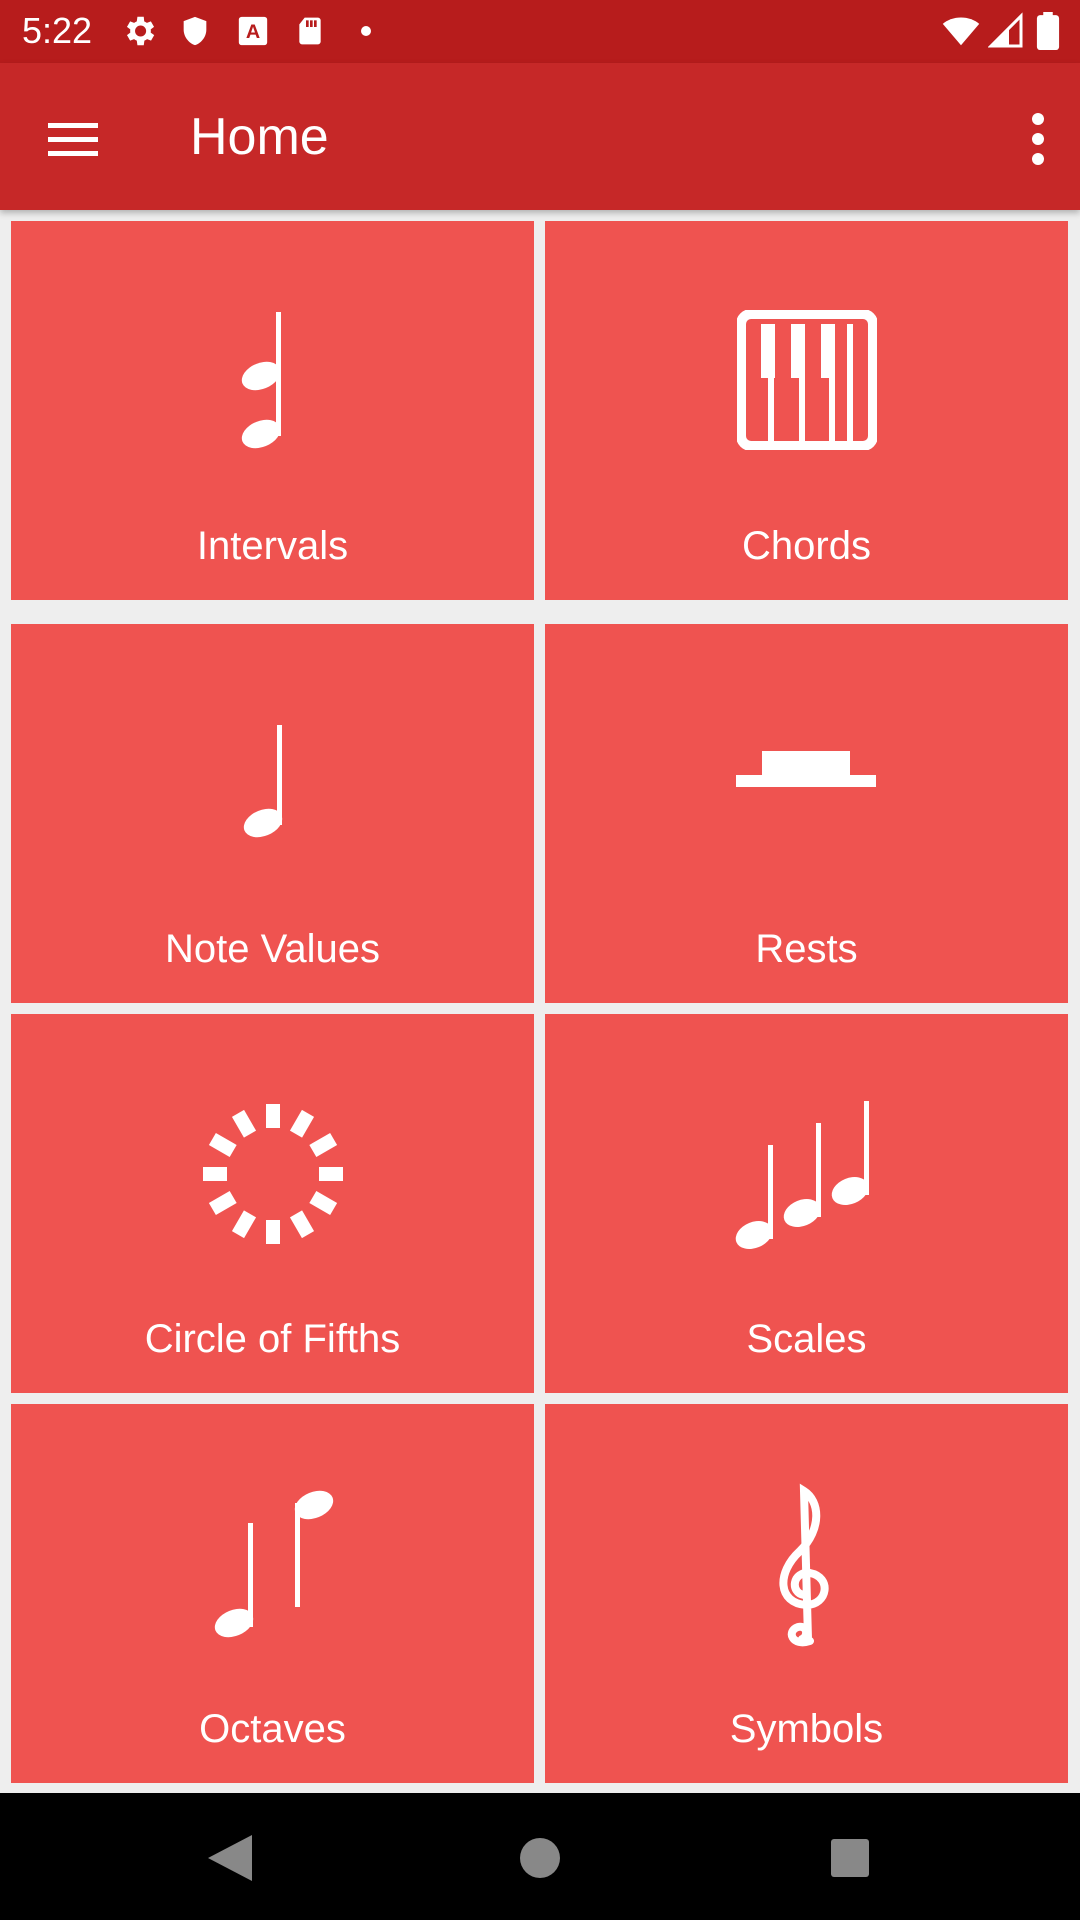  I want to click on battery-icon, so click(1048, 33).